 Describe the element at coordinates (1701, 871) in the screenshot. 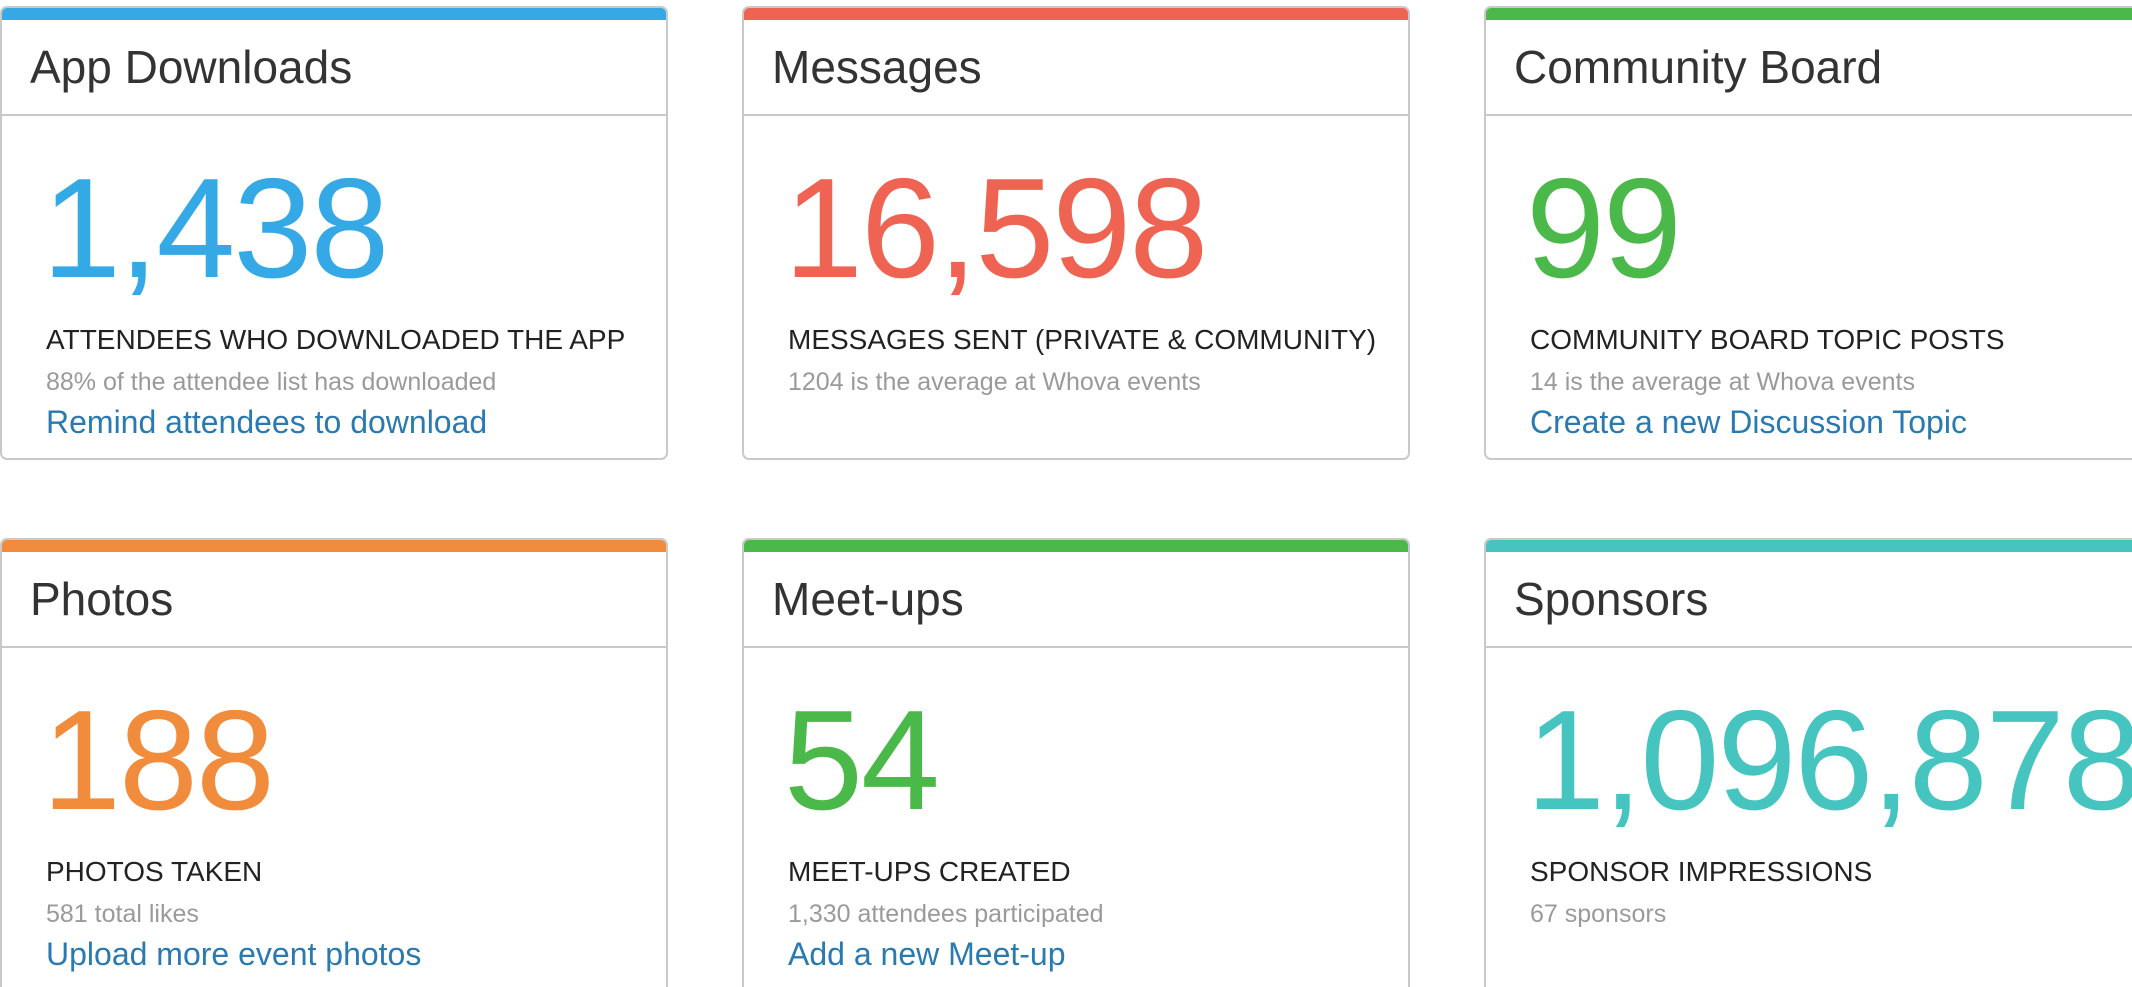

I see `card-metric-label: SPONSOR IMPRESSIONS` at that location.